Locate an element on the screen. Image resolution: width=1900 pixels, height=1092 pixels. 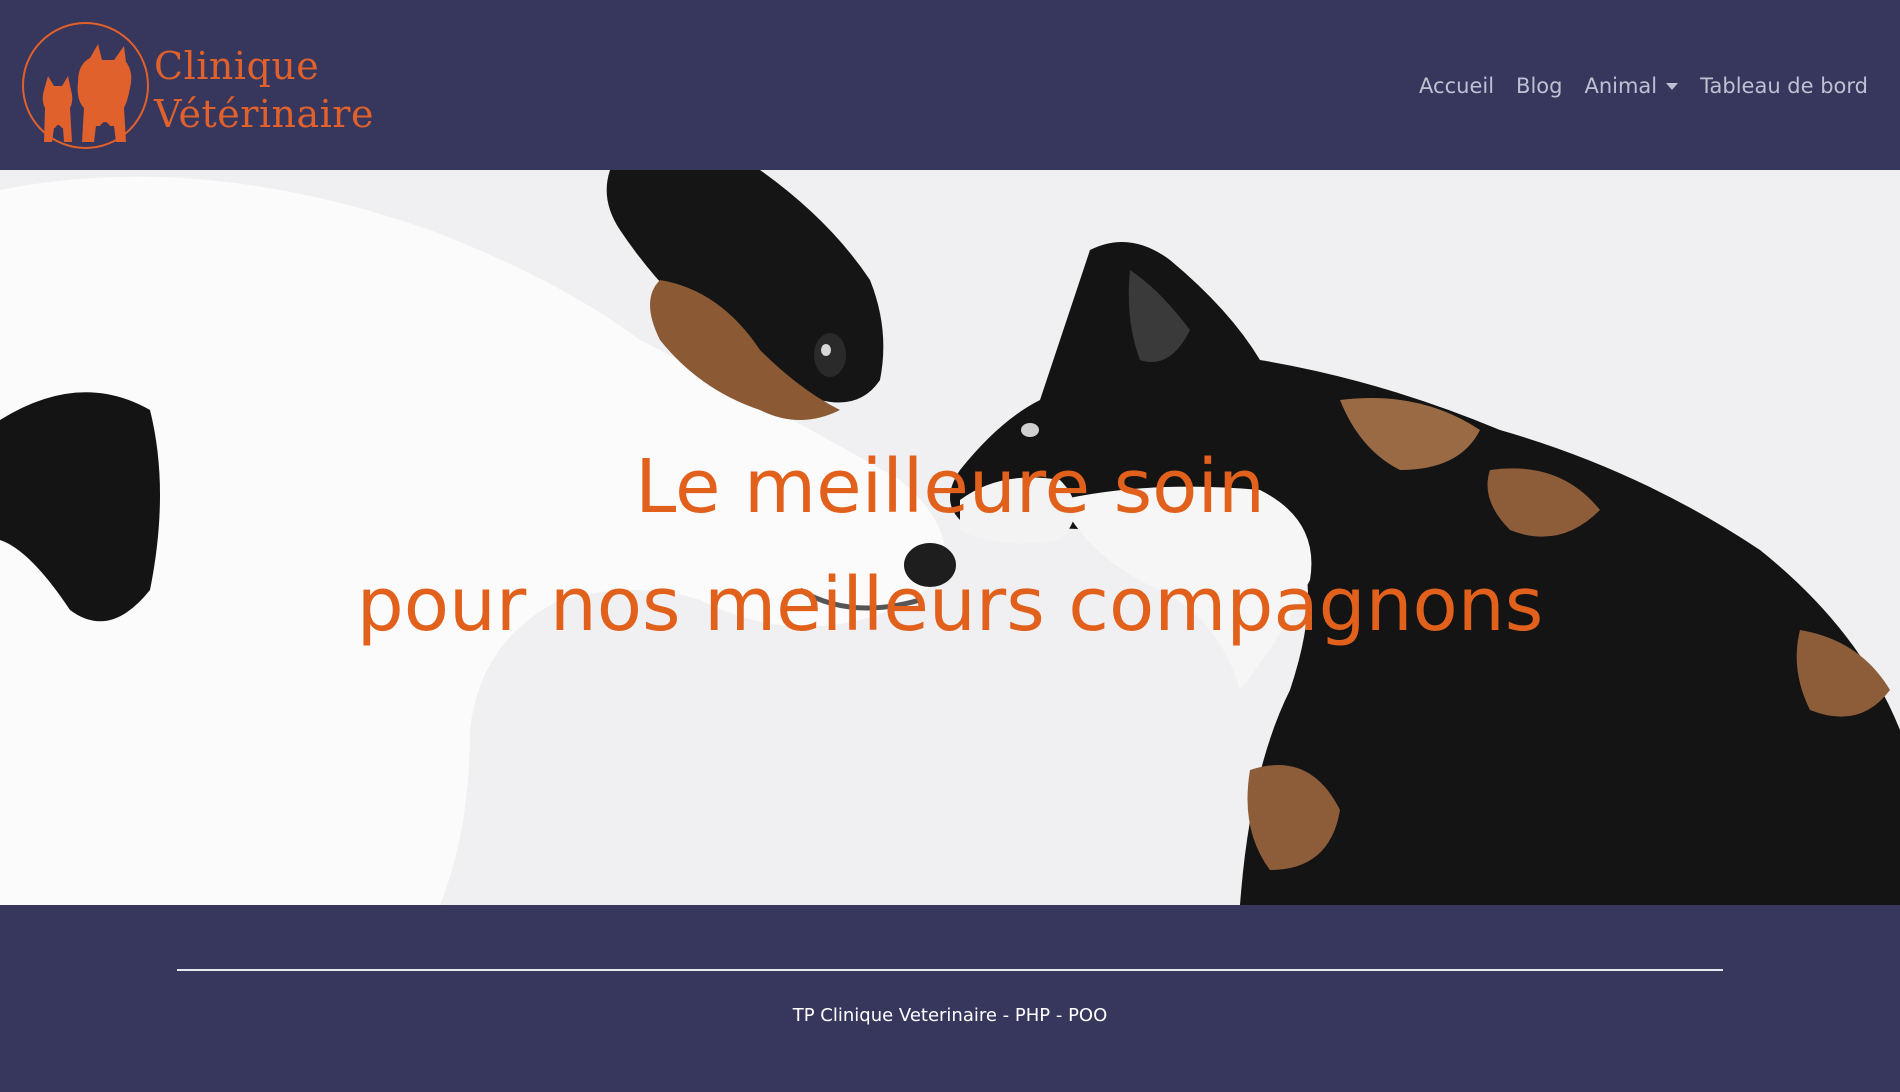
main-nav: Accueil Blog Animal Tableau de bord is located at coordinates (1632, 86).